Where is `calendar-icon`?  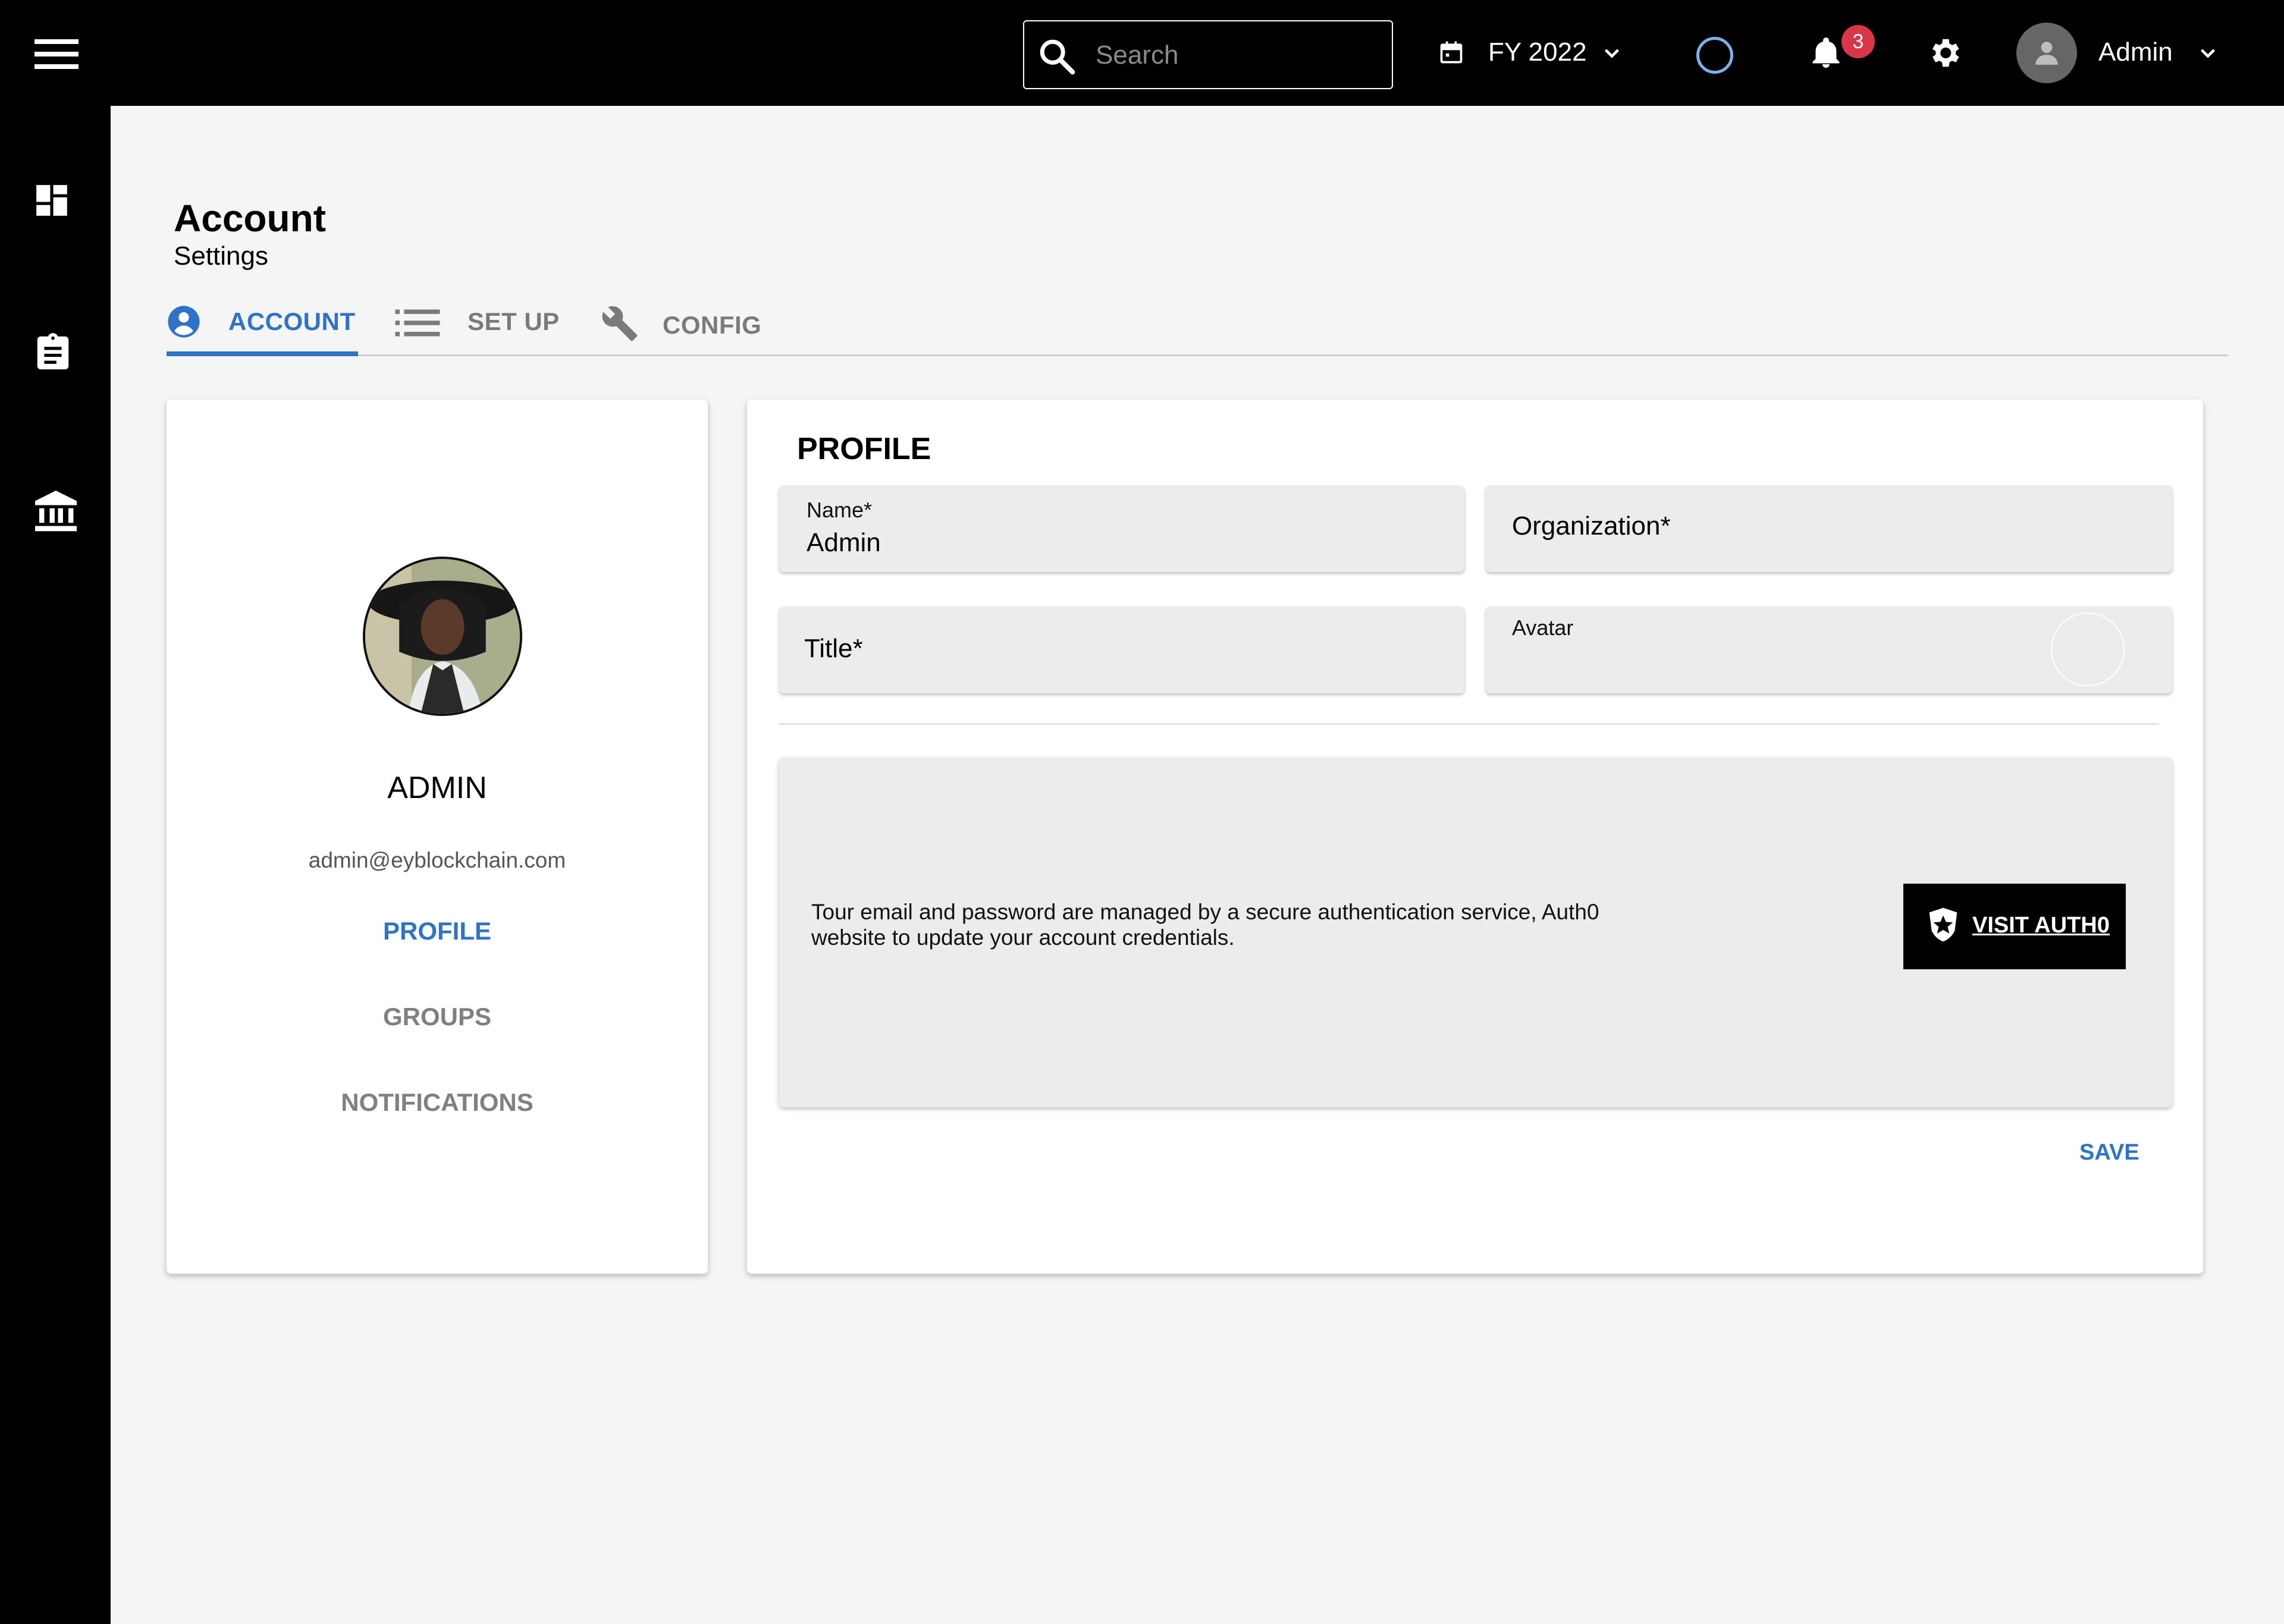
calendar-icon is located at coordinates (1451, 52).